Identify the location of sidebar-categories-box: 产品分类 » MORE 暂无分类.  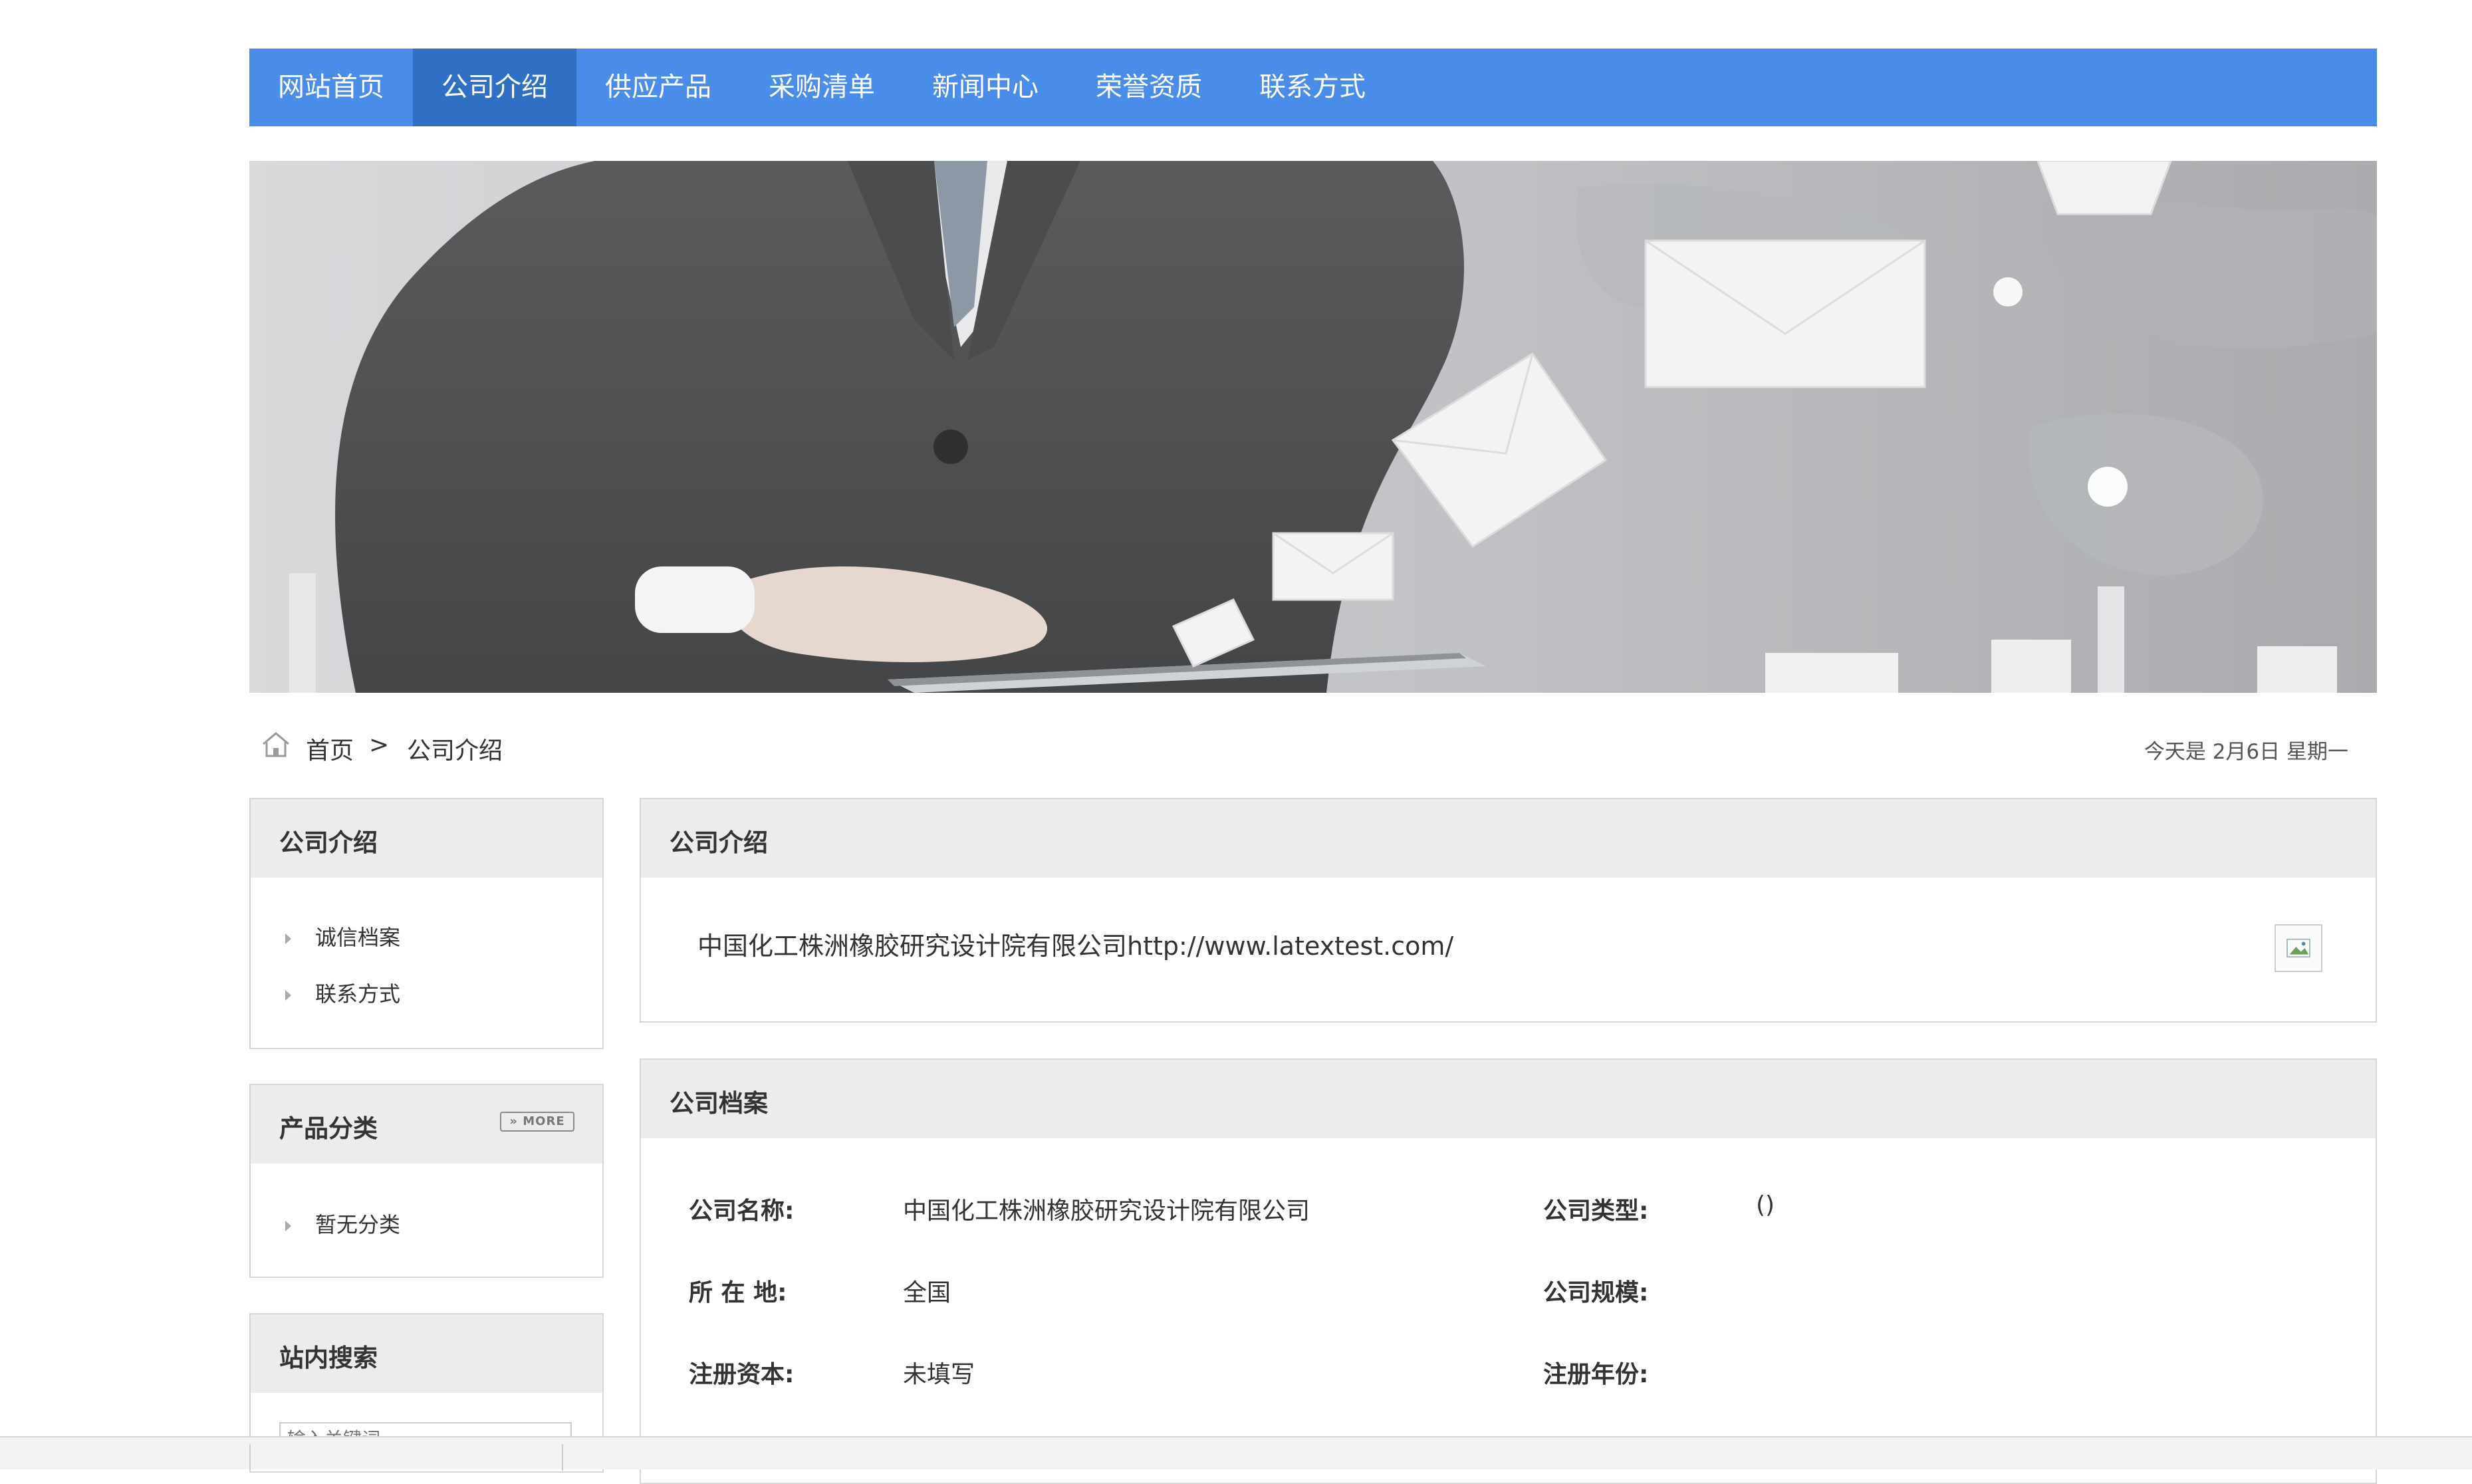
(426, 1181).